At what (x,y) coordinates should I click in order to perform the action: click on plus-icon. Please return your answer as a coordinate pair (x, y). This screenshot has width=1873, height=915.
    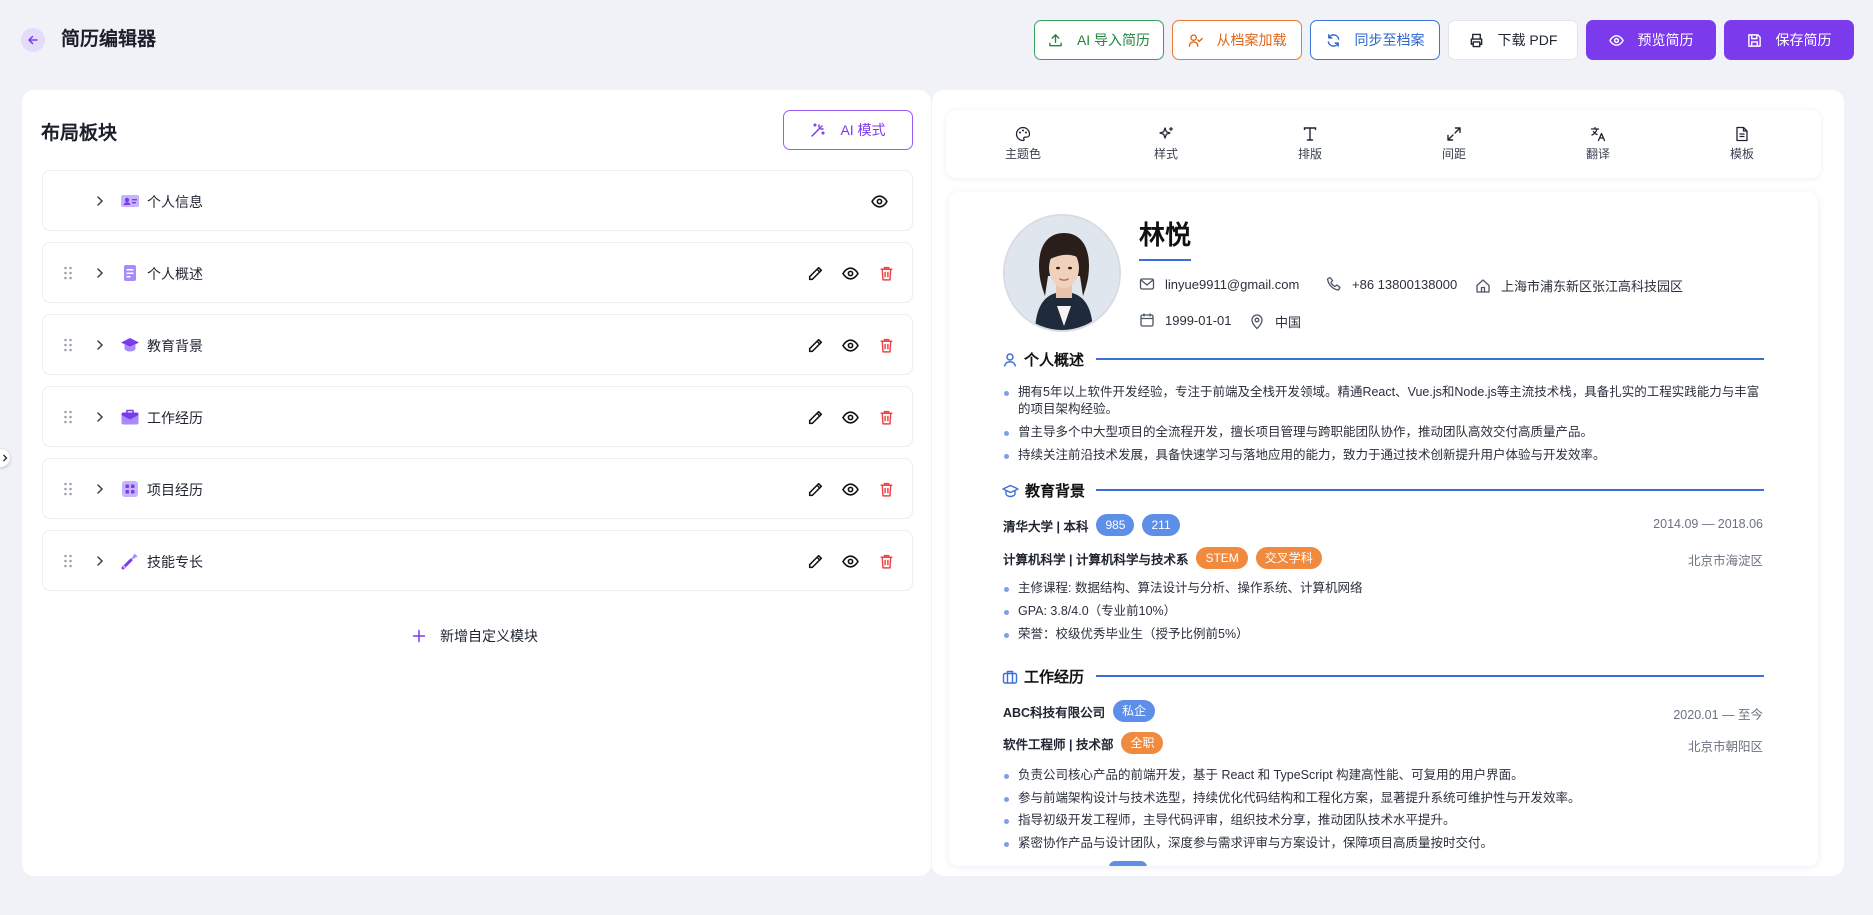
    Looking at the image, I should click on (419, 636).